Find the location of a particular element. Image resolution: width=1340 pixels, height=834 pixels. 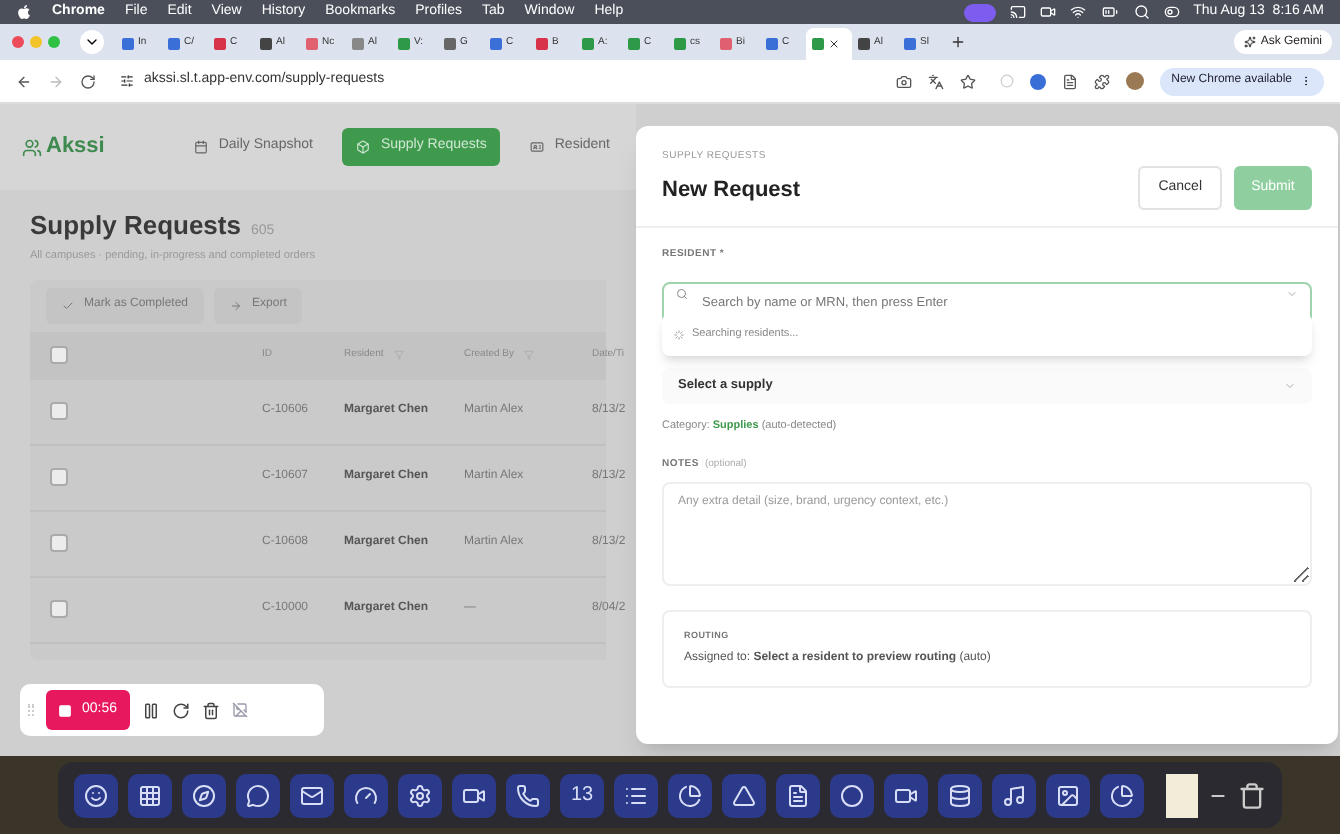

gauge-icon is located at coordinates (366, 795).